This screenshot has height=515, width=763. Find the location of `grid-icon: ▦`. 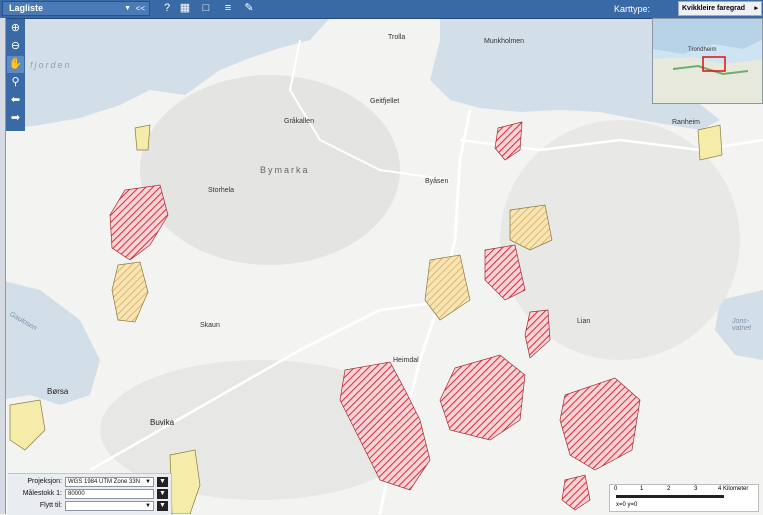

grid-icon: ▦ is located at coordinates (185, 8).